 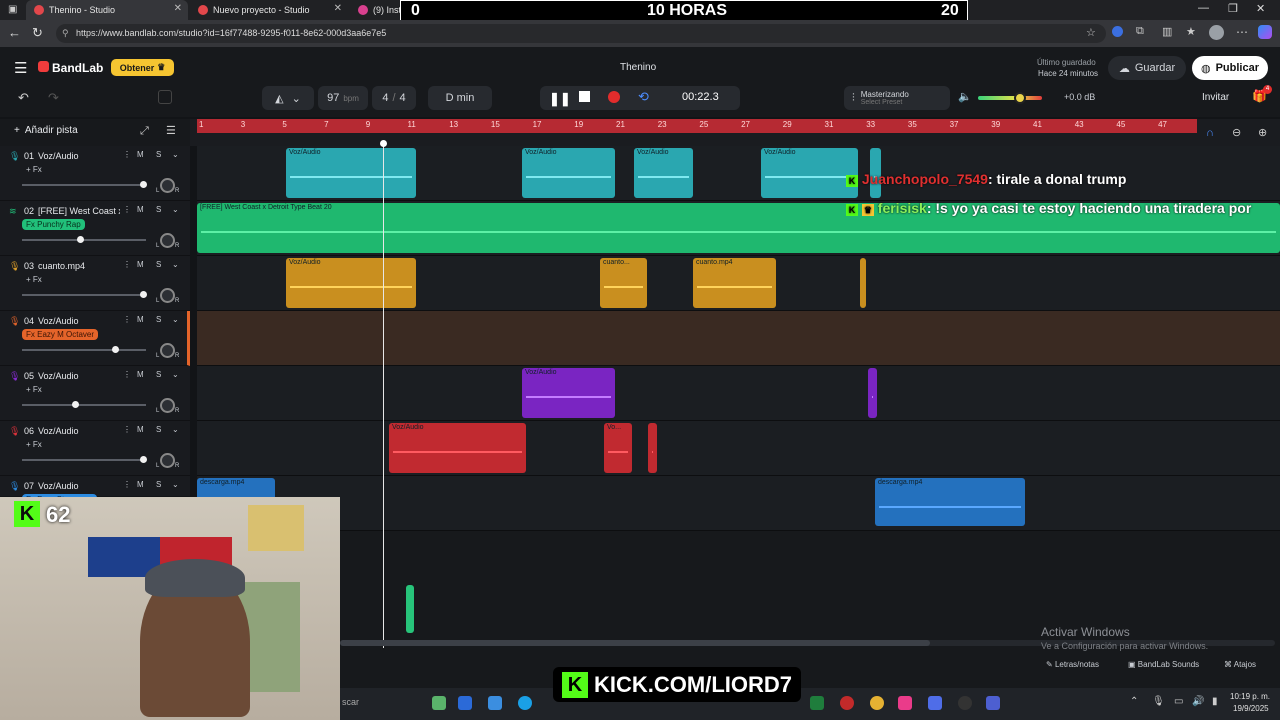 I want to click on tab-actions-icon: ▣, so click(x=12, y=9).